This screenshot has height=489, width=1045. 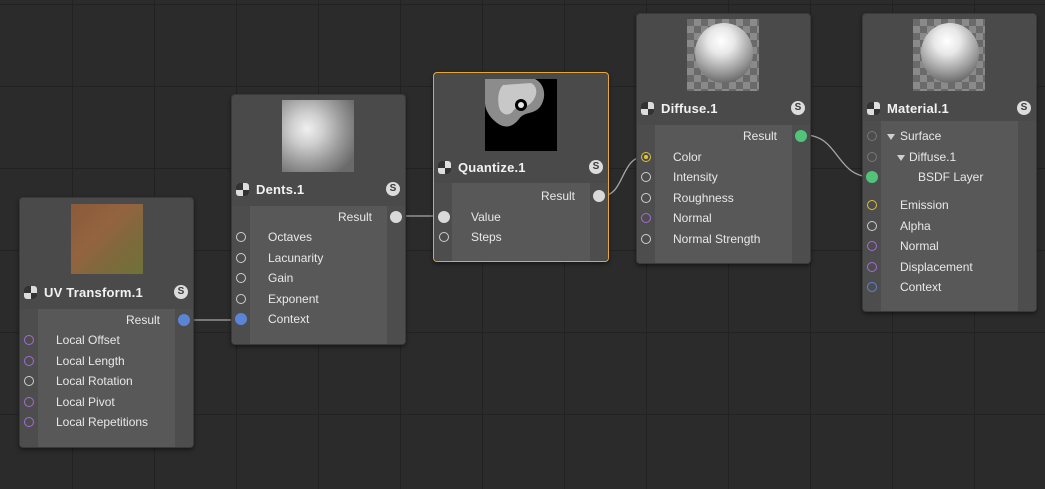 I want to click on port-label: Exponent, so click(x=293, y=299).